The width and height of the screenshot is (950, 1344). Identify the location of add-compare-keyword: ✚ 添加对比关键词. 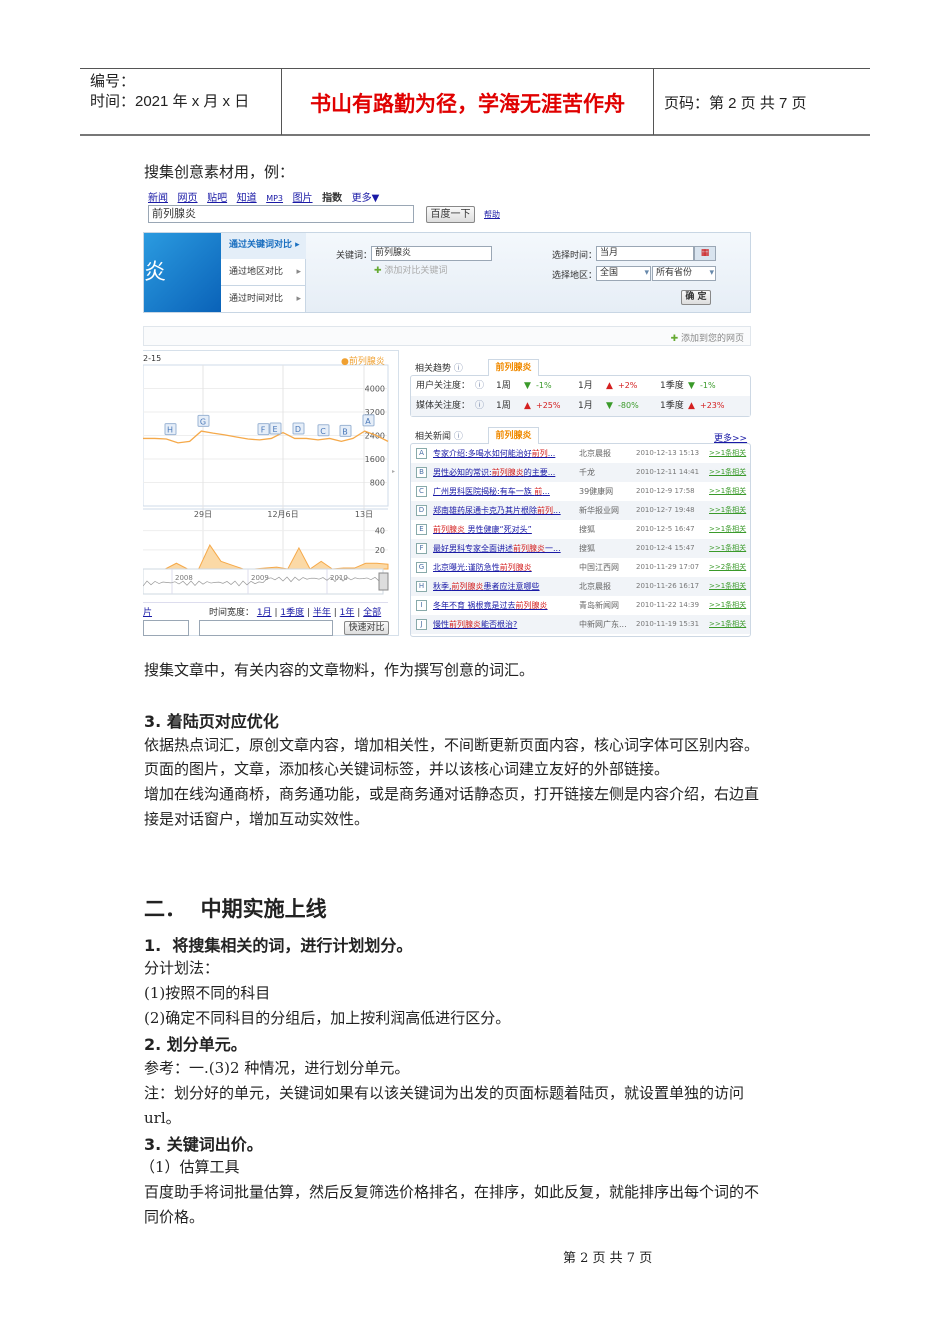
(410, 269).